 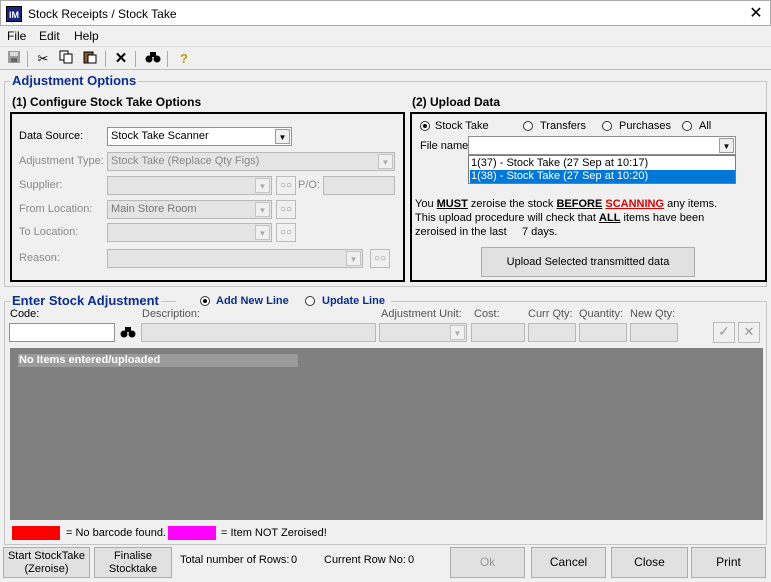 I want to click on supplier-select: ▼, so click(x=189, y=185).